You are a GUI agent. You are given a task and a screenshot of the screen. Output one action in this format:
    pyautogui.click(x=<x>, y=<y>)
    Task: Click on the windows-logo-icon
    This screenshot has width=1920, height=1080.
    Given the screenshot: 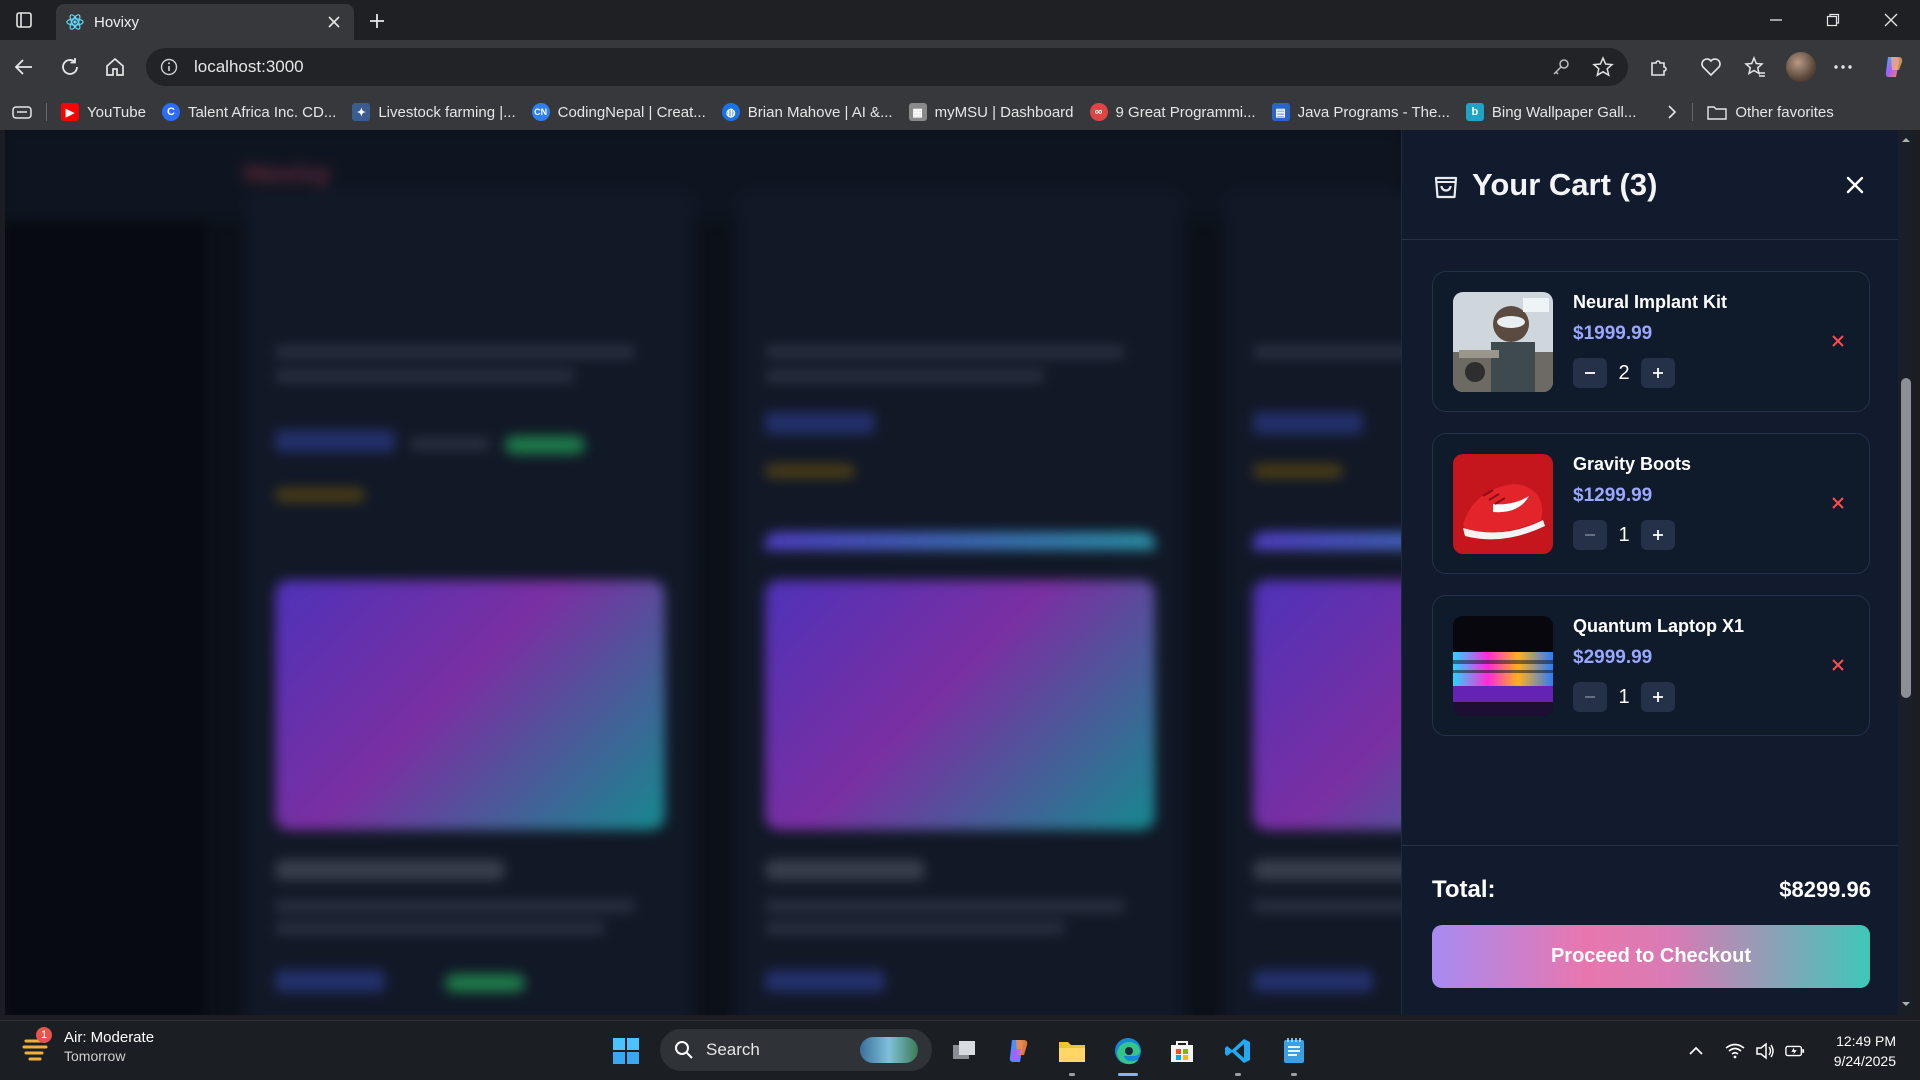 What is the action you would take?
    pyautogui.click(x=626, y=1051)
    